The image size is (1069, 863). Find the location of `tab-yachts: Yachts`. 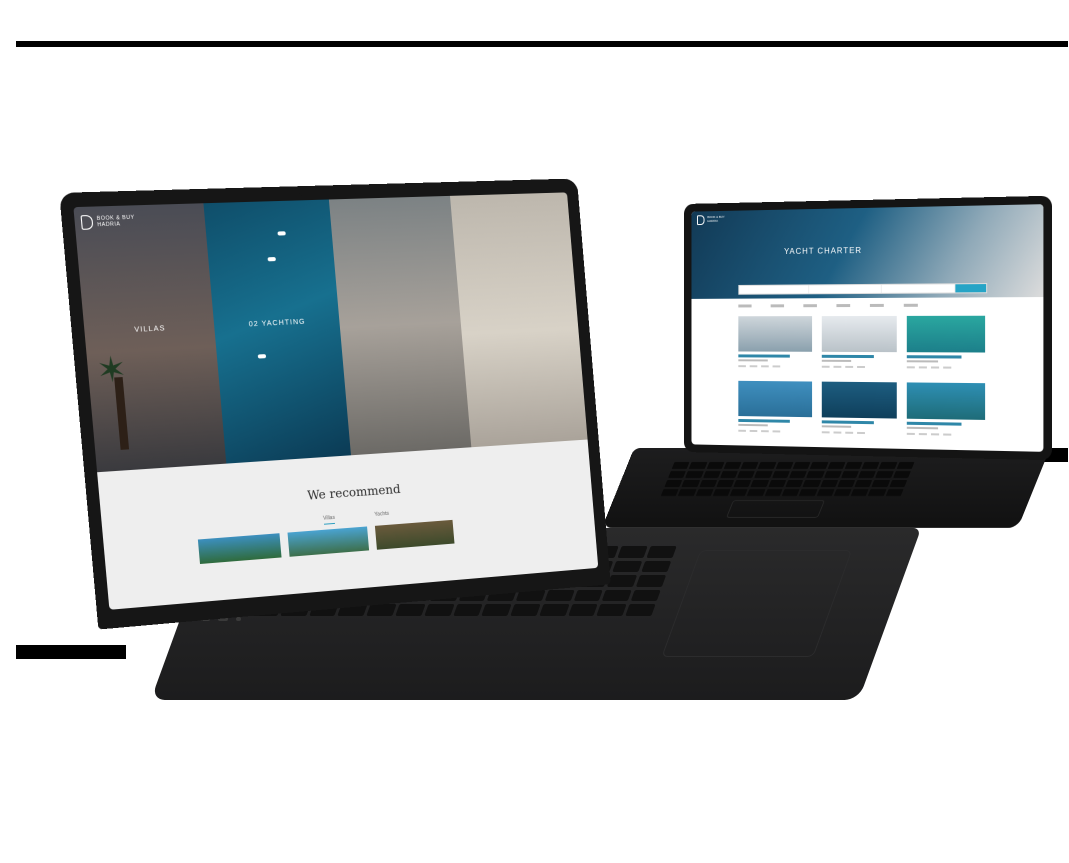

tab-yachts: Yachts is located at coordinates (381, 516).